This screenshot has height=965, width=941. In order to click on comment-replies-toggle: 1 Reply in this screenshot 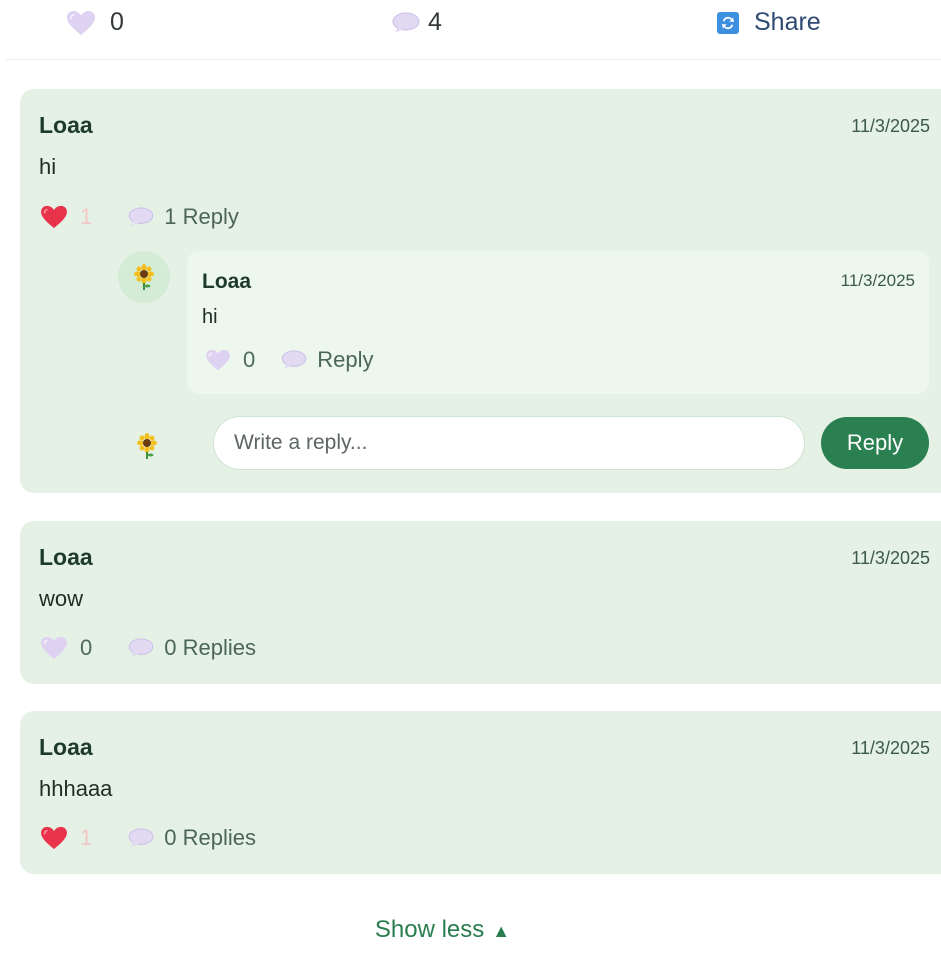, I will do `click(183, 217)`.